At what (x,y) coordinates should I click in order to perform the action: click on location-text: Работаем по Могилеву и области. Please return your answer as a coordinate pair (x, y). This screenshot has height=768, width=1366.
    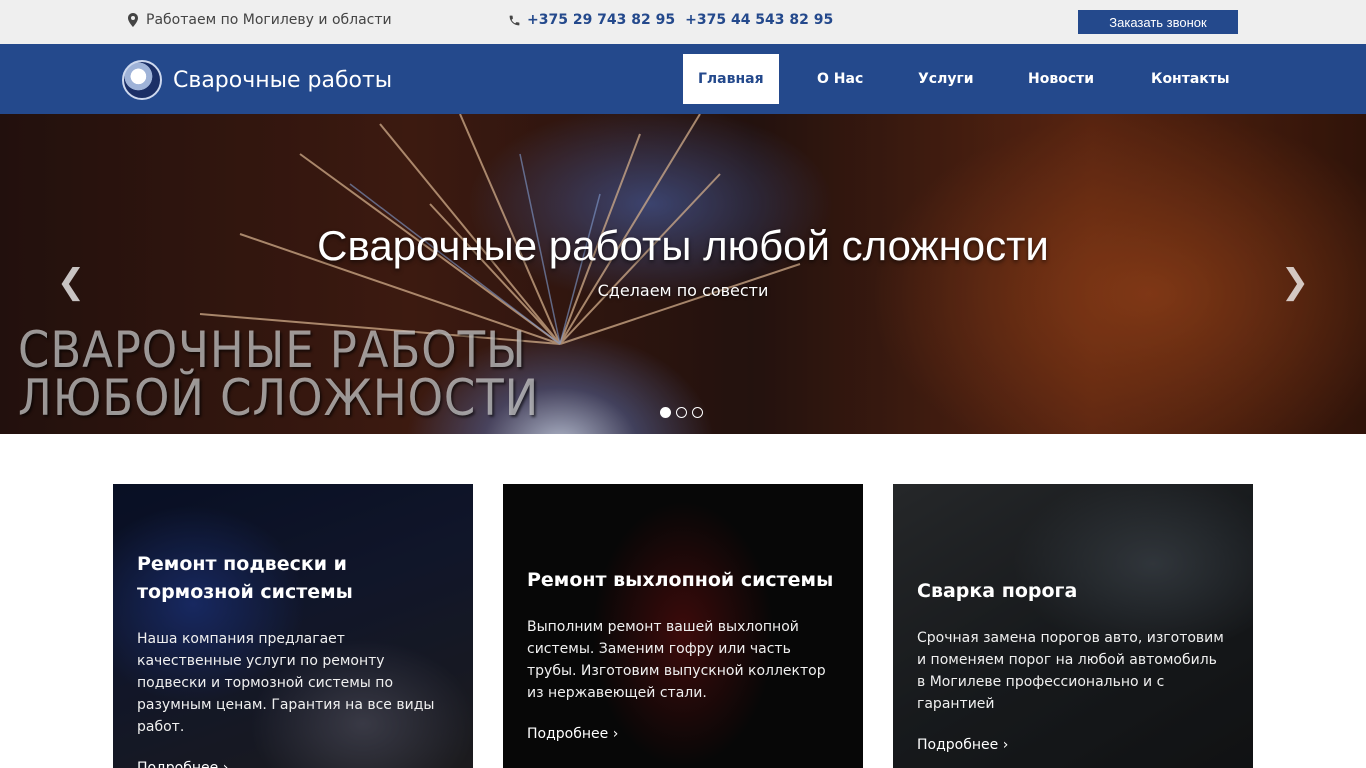
    Looking at the image, I should click on (269, 20).